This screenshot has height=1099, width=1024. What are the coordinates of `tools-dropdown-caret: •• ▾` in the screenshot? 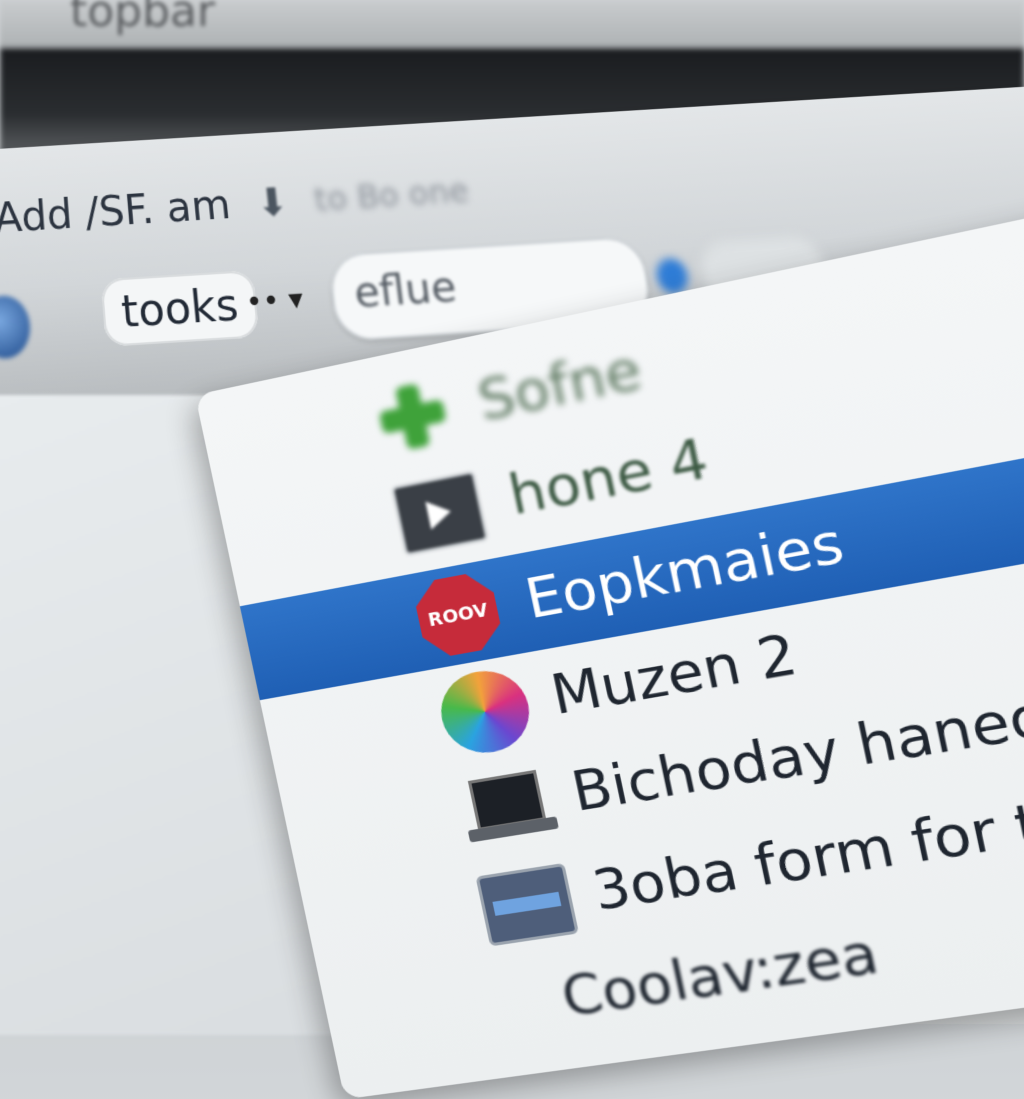 It's located at (274, 300).